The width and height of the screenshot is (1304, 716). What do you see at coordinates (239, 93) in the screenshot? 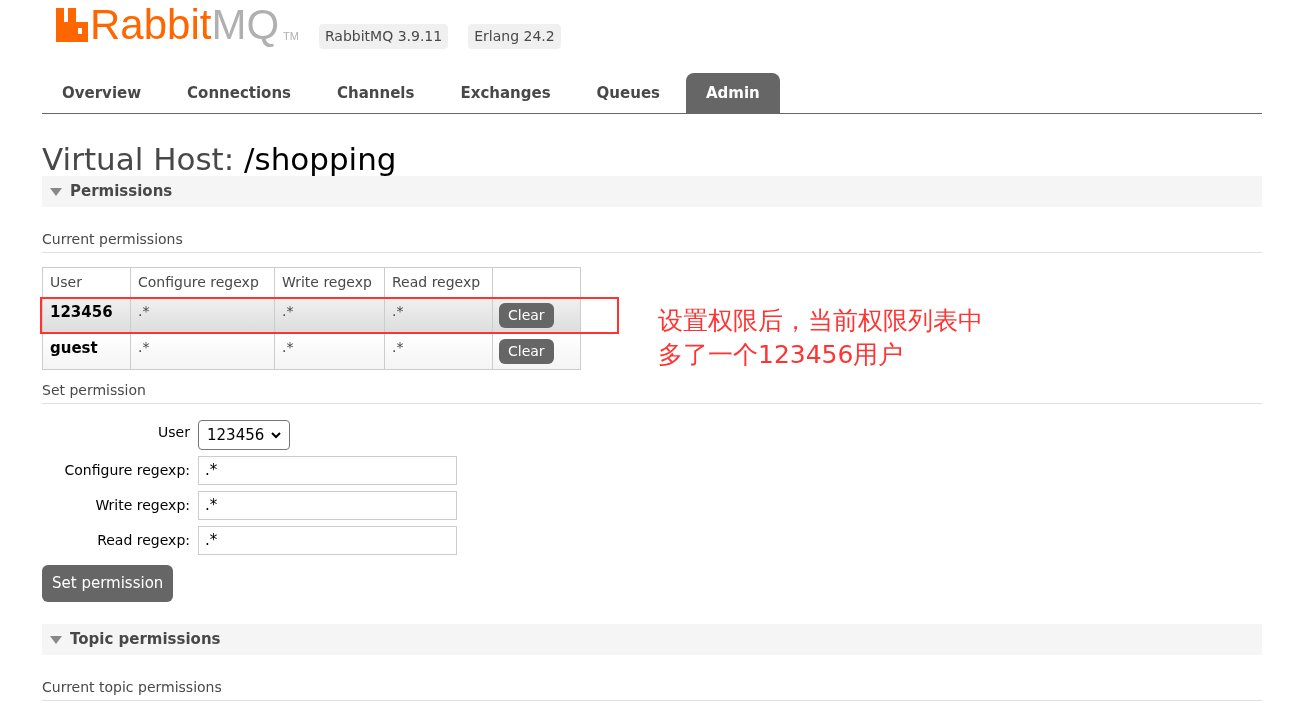
I see `nav-tab: Connections` at bounding box center [239, 93].